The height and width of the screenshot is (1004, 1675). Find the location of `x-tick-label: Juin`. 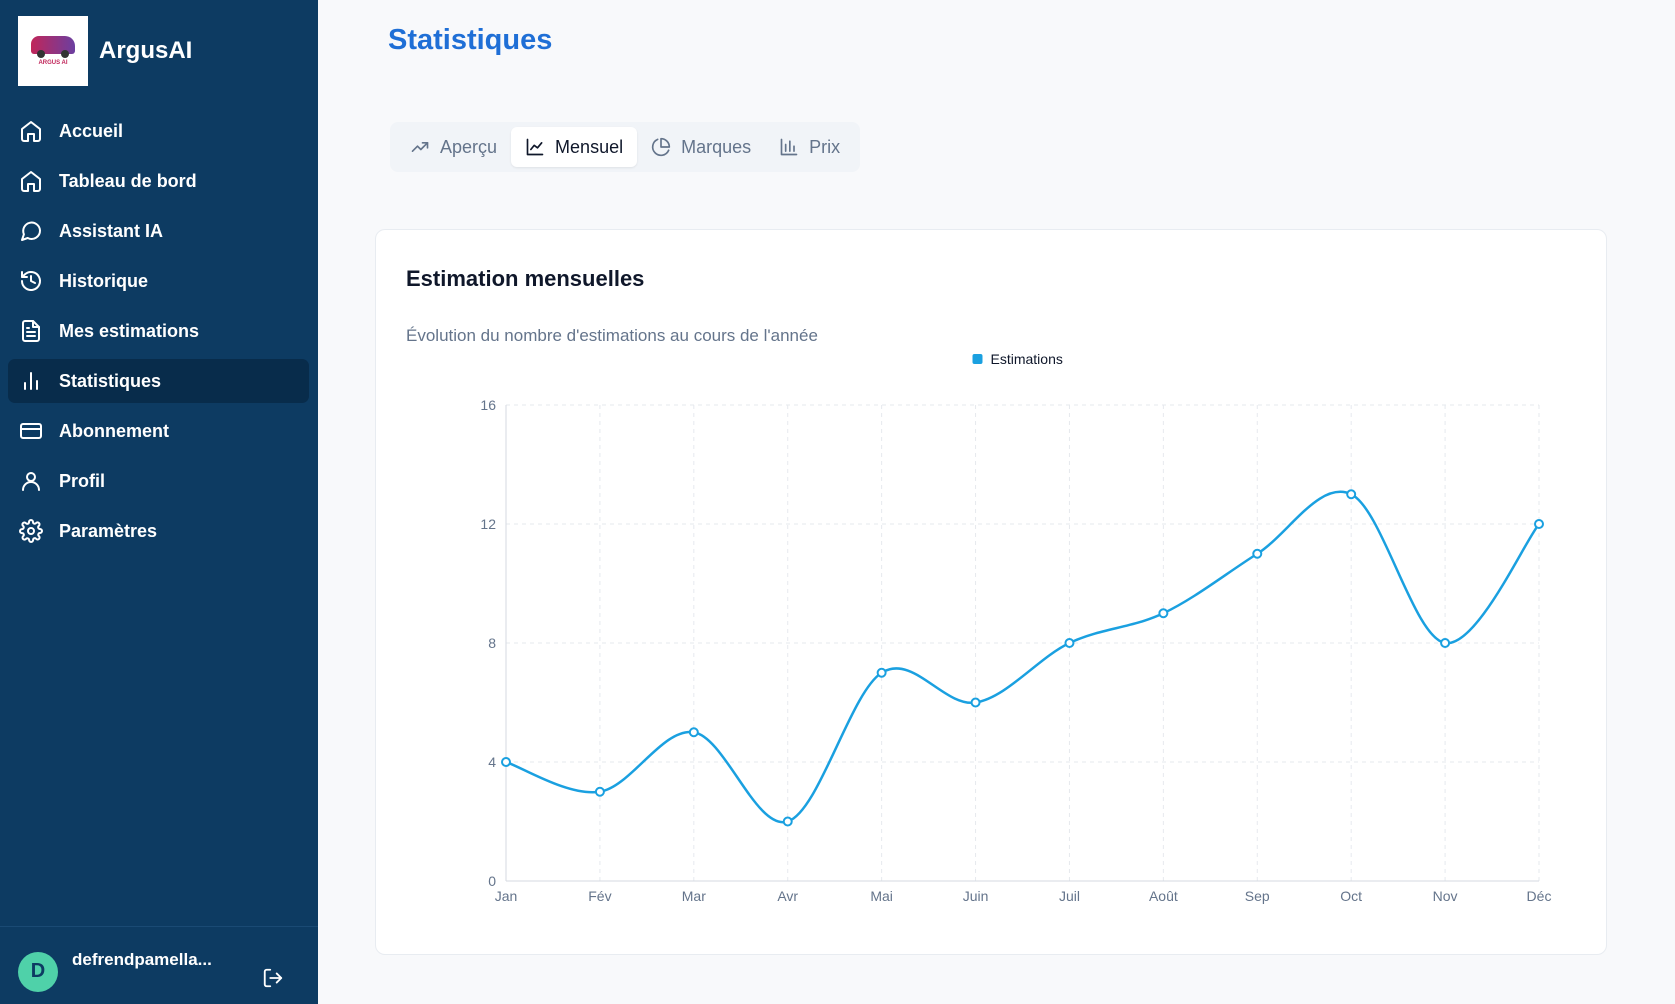

x-tick-label: Juin is located at coordinates (976, 896).